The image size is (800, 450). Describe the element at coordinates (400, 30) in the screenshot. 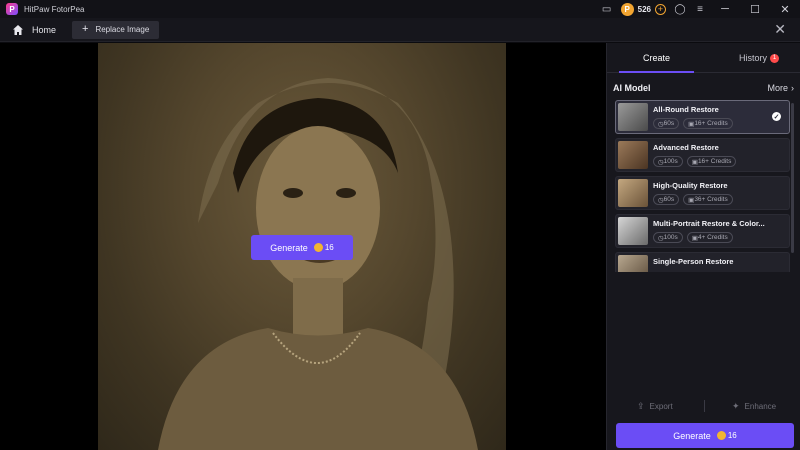

I see `toolbar: Home + Replace Image ✕` at that location.